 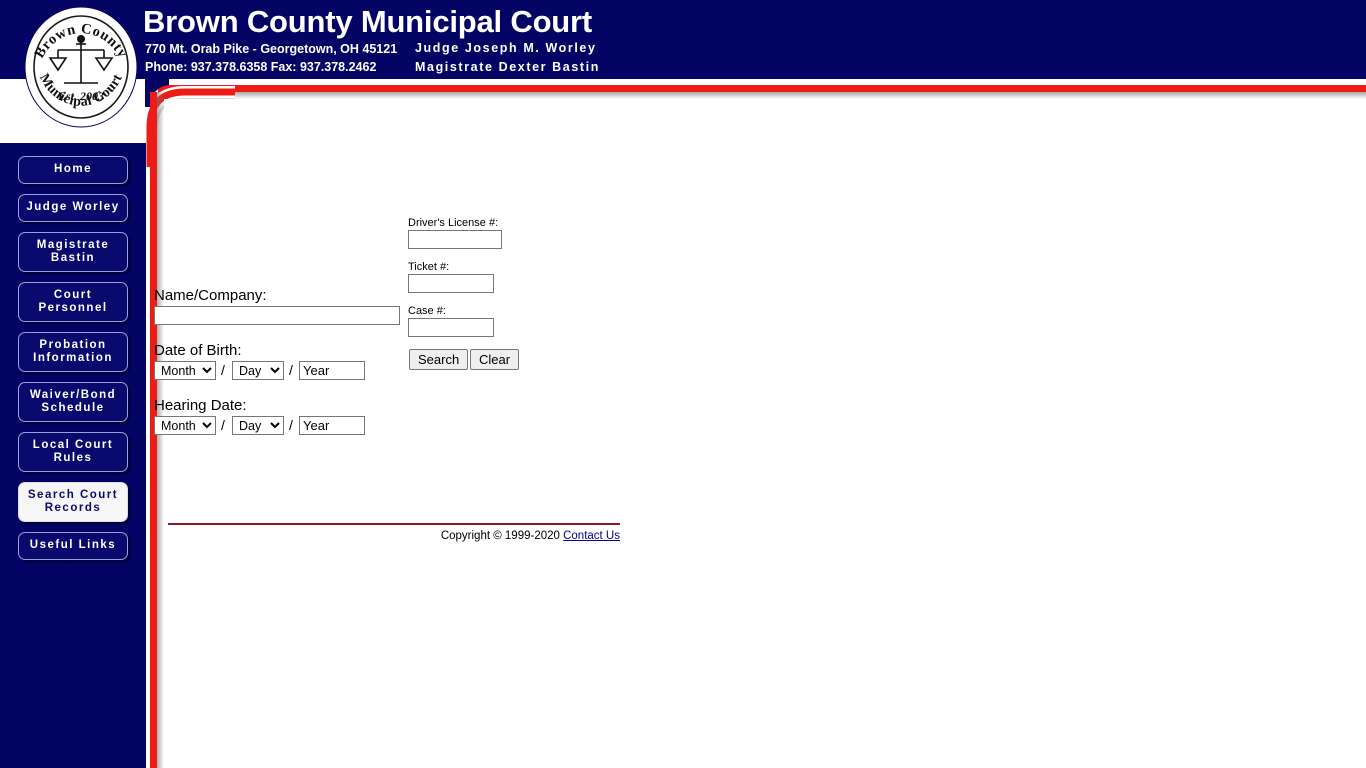 I want to click on red-top-bar-shadow, so click(x=762, y=95).